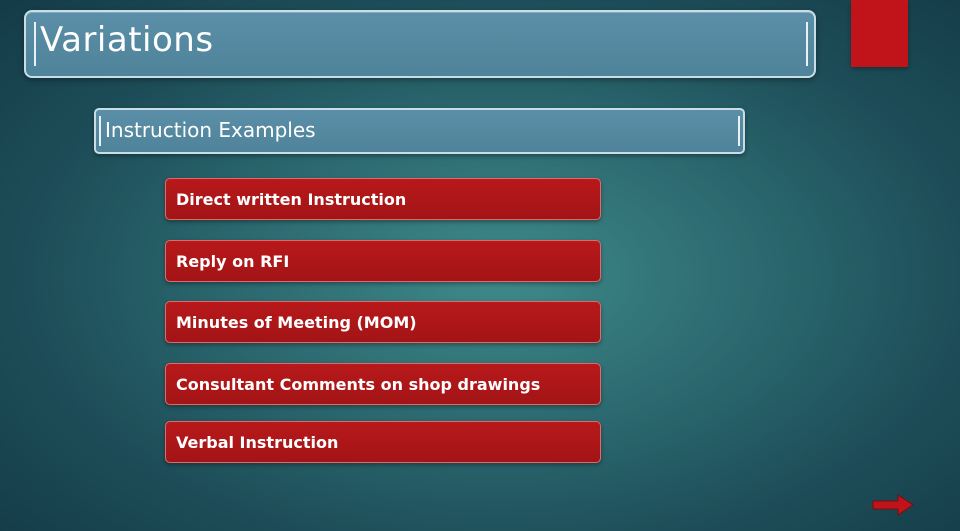 The image size is (960, 531). What do you see at coordinates (358, 384) in the screenshot?
I see `list-item-label: Consultant Comments on shop drawings` at bounding box center [358, 384].